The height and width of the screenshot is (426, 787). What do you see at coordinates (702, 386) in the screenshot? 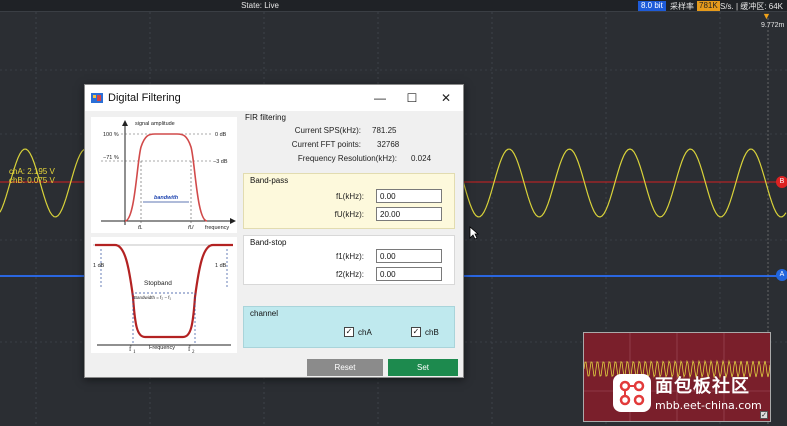
I see `watermark-title: 面包板社区` at bounding box center [702, 386].